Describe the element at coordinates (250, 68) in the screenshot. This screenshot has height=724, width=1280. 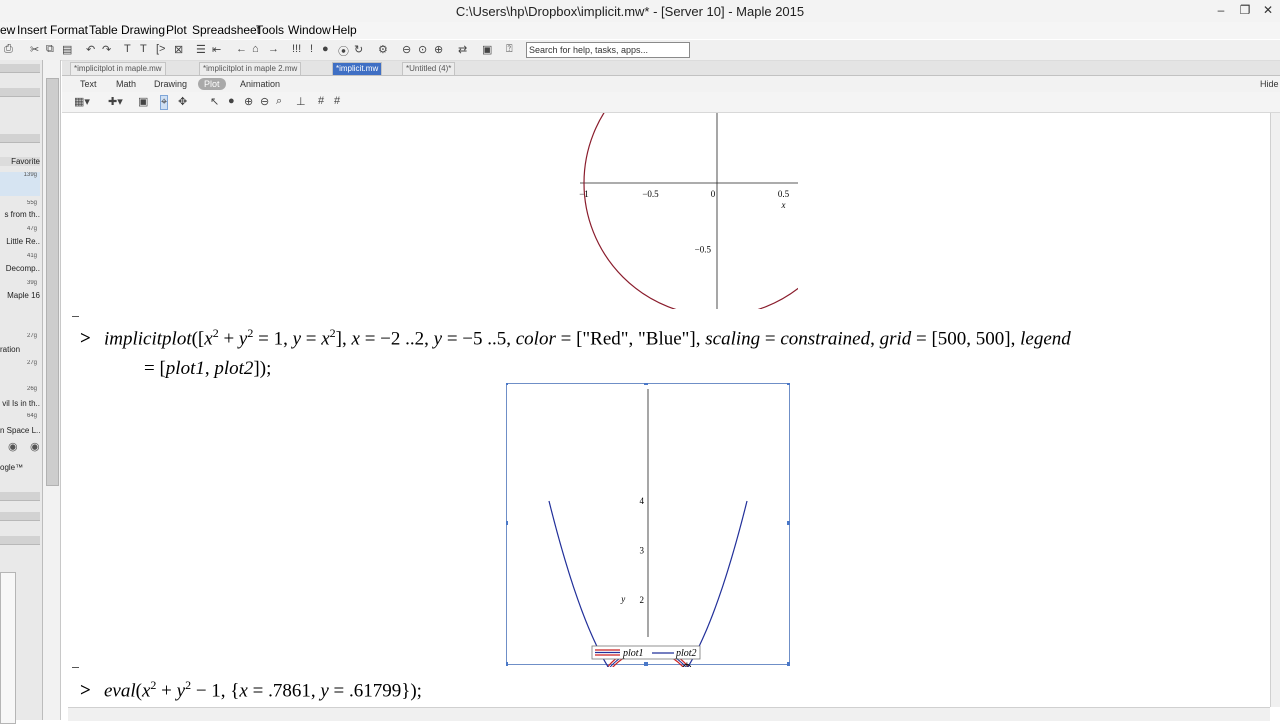
I see `tab-implicitplot-in-maple-2: *implicitplot in maple 2.mw` at that location.